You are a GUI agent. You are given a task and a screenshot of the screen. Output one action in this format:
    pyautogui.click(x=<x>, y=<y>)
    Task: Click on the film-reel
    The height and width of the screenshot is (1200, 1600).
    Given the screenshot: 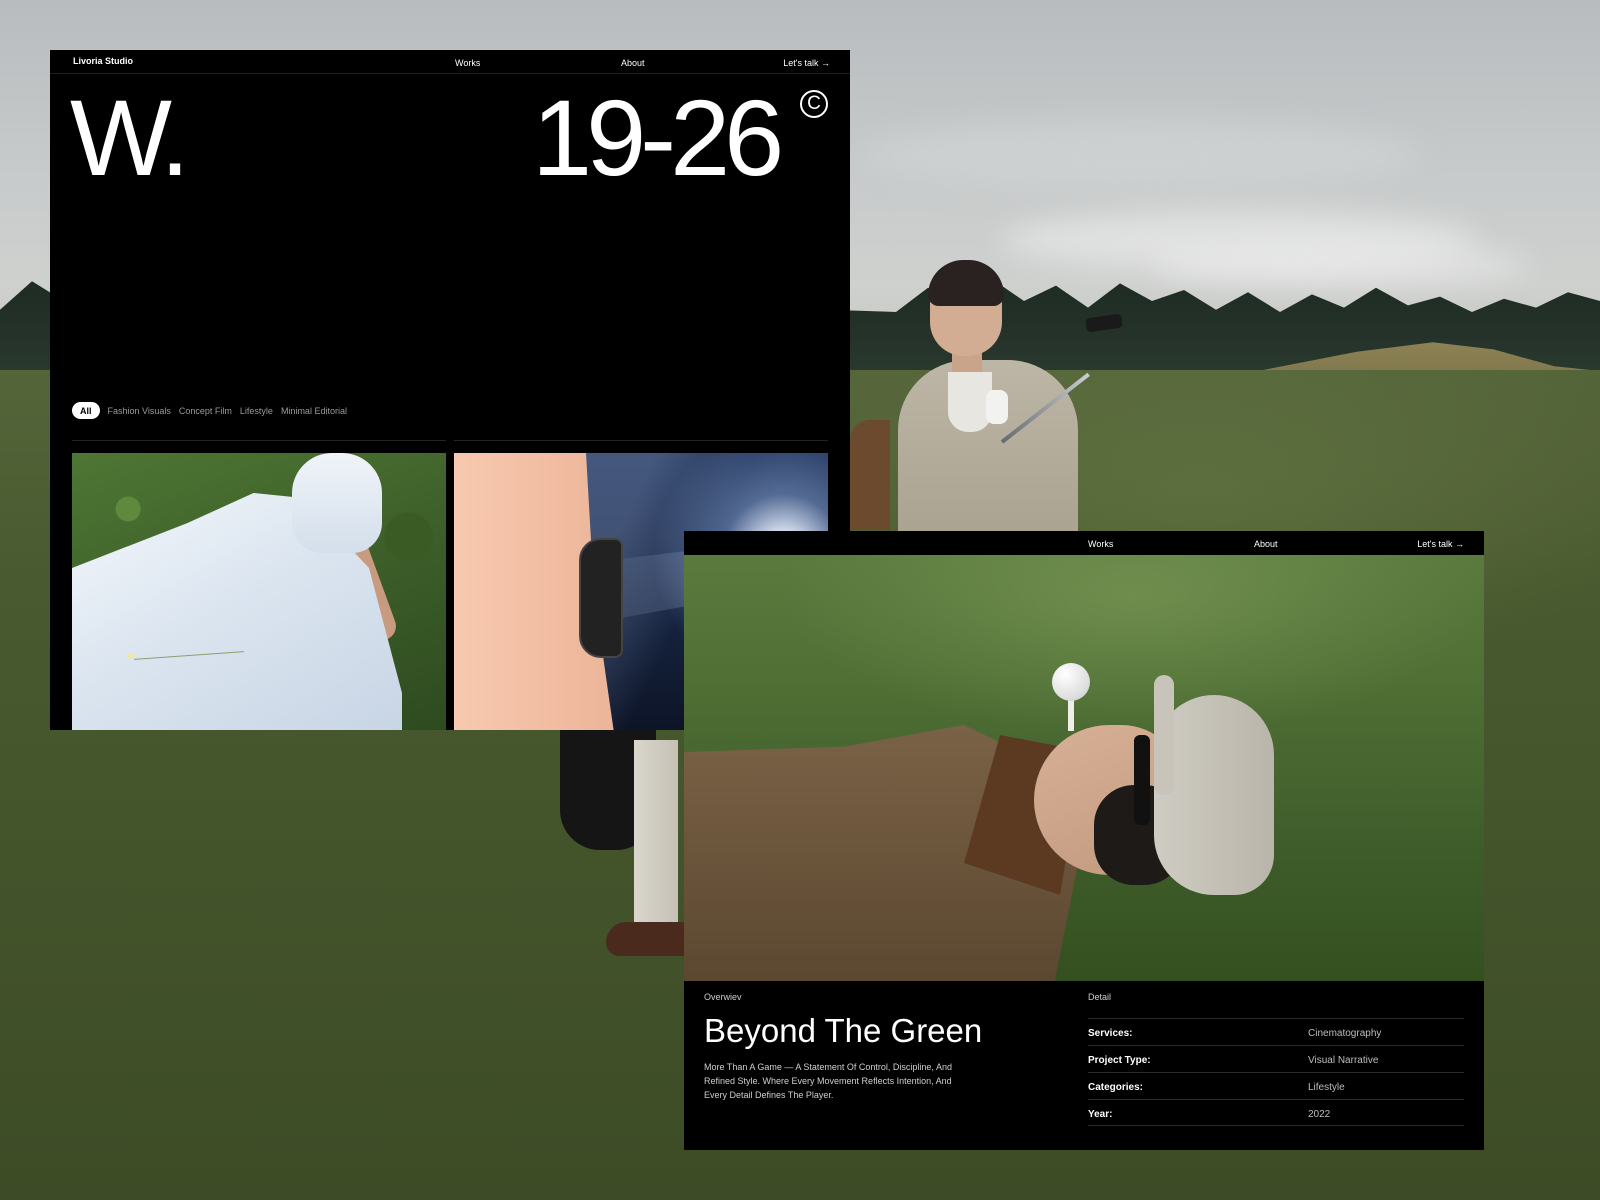 What is the action you would take?
    pyautogui.click(x=601, y=598)
    